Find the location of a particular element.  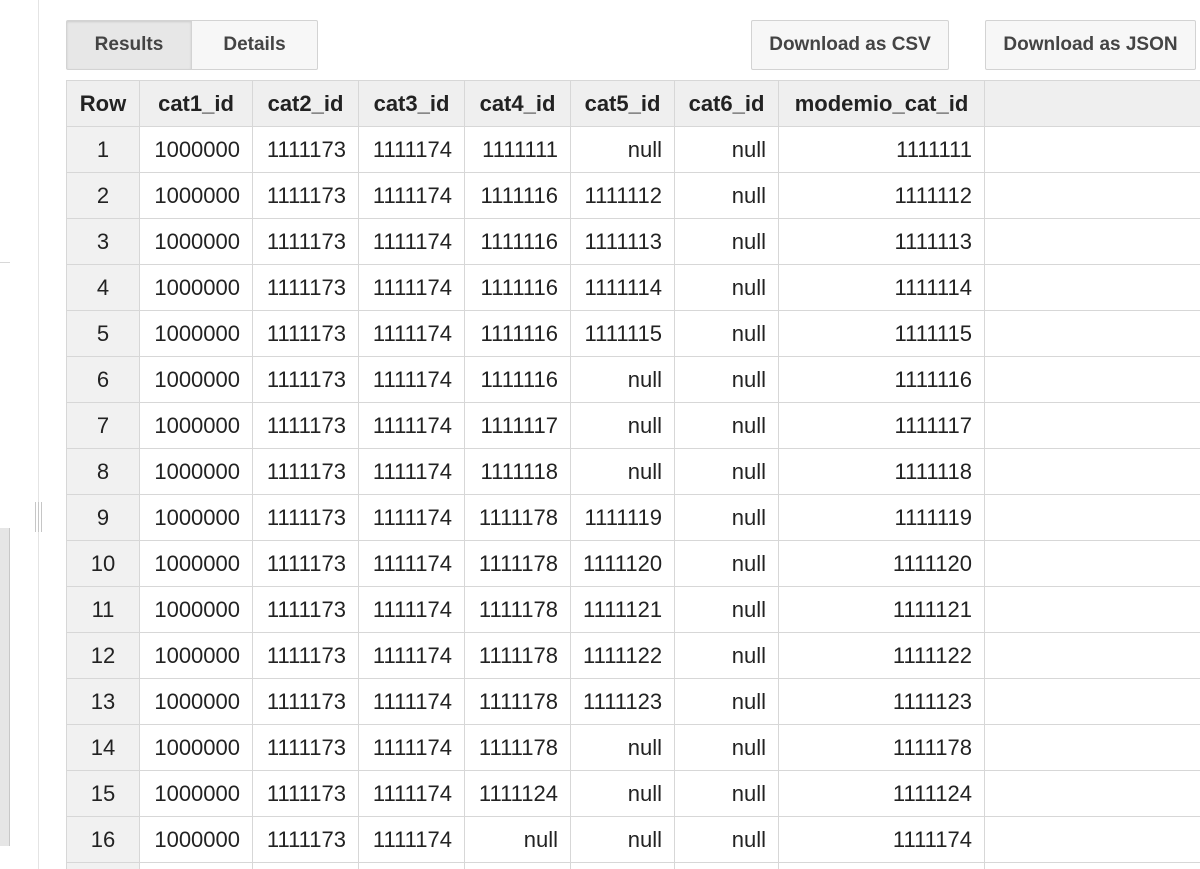

row-number-cell: 13 is located at coordinates (103, 701).